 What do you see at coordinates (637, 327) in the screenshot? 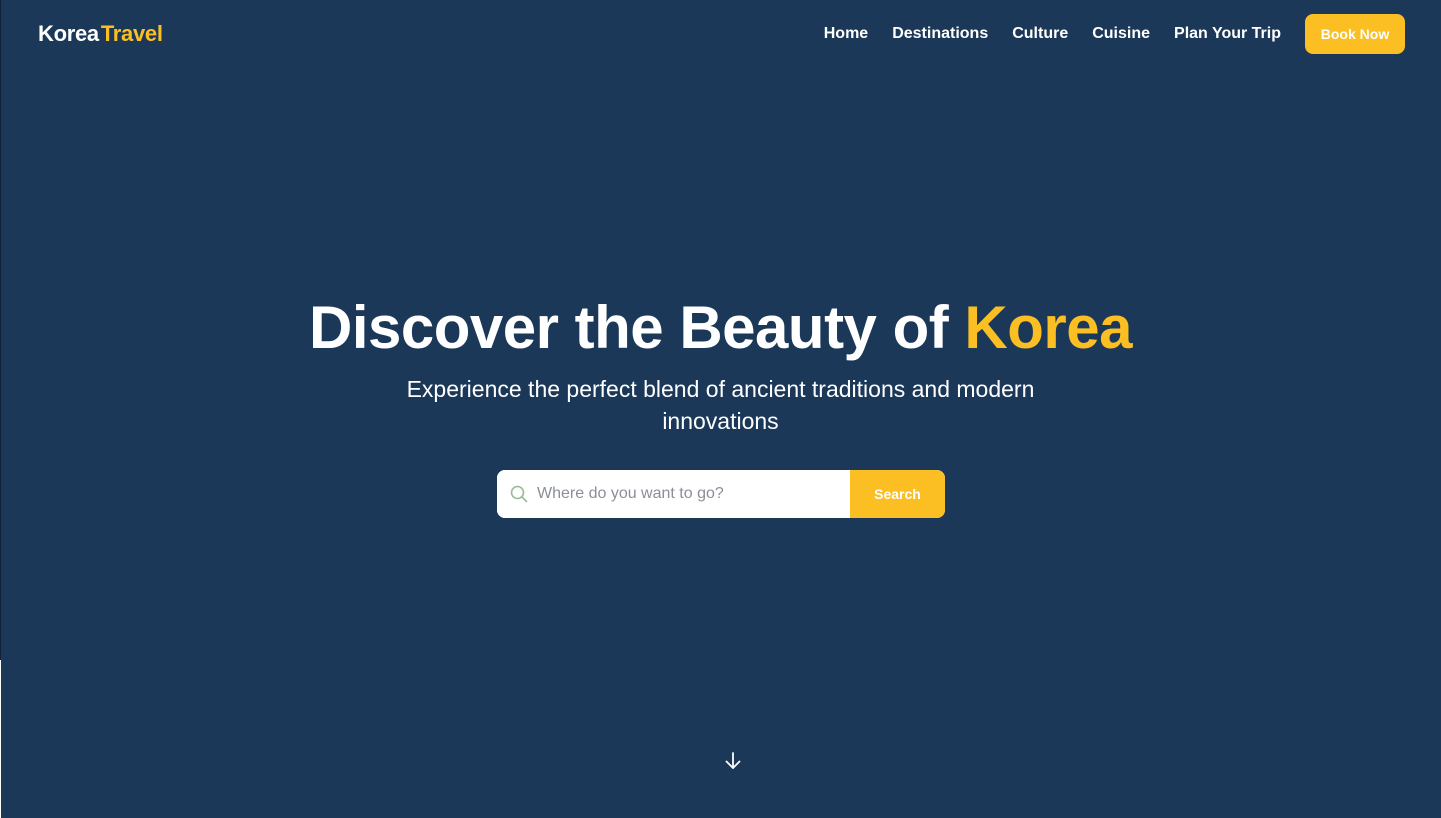
I see `hero-title-main: Discover the Beauty of` at bounding box center [637, 327].